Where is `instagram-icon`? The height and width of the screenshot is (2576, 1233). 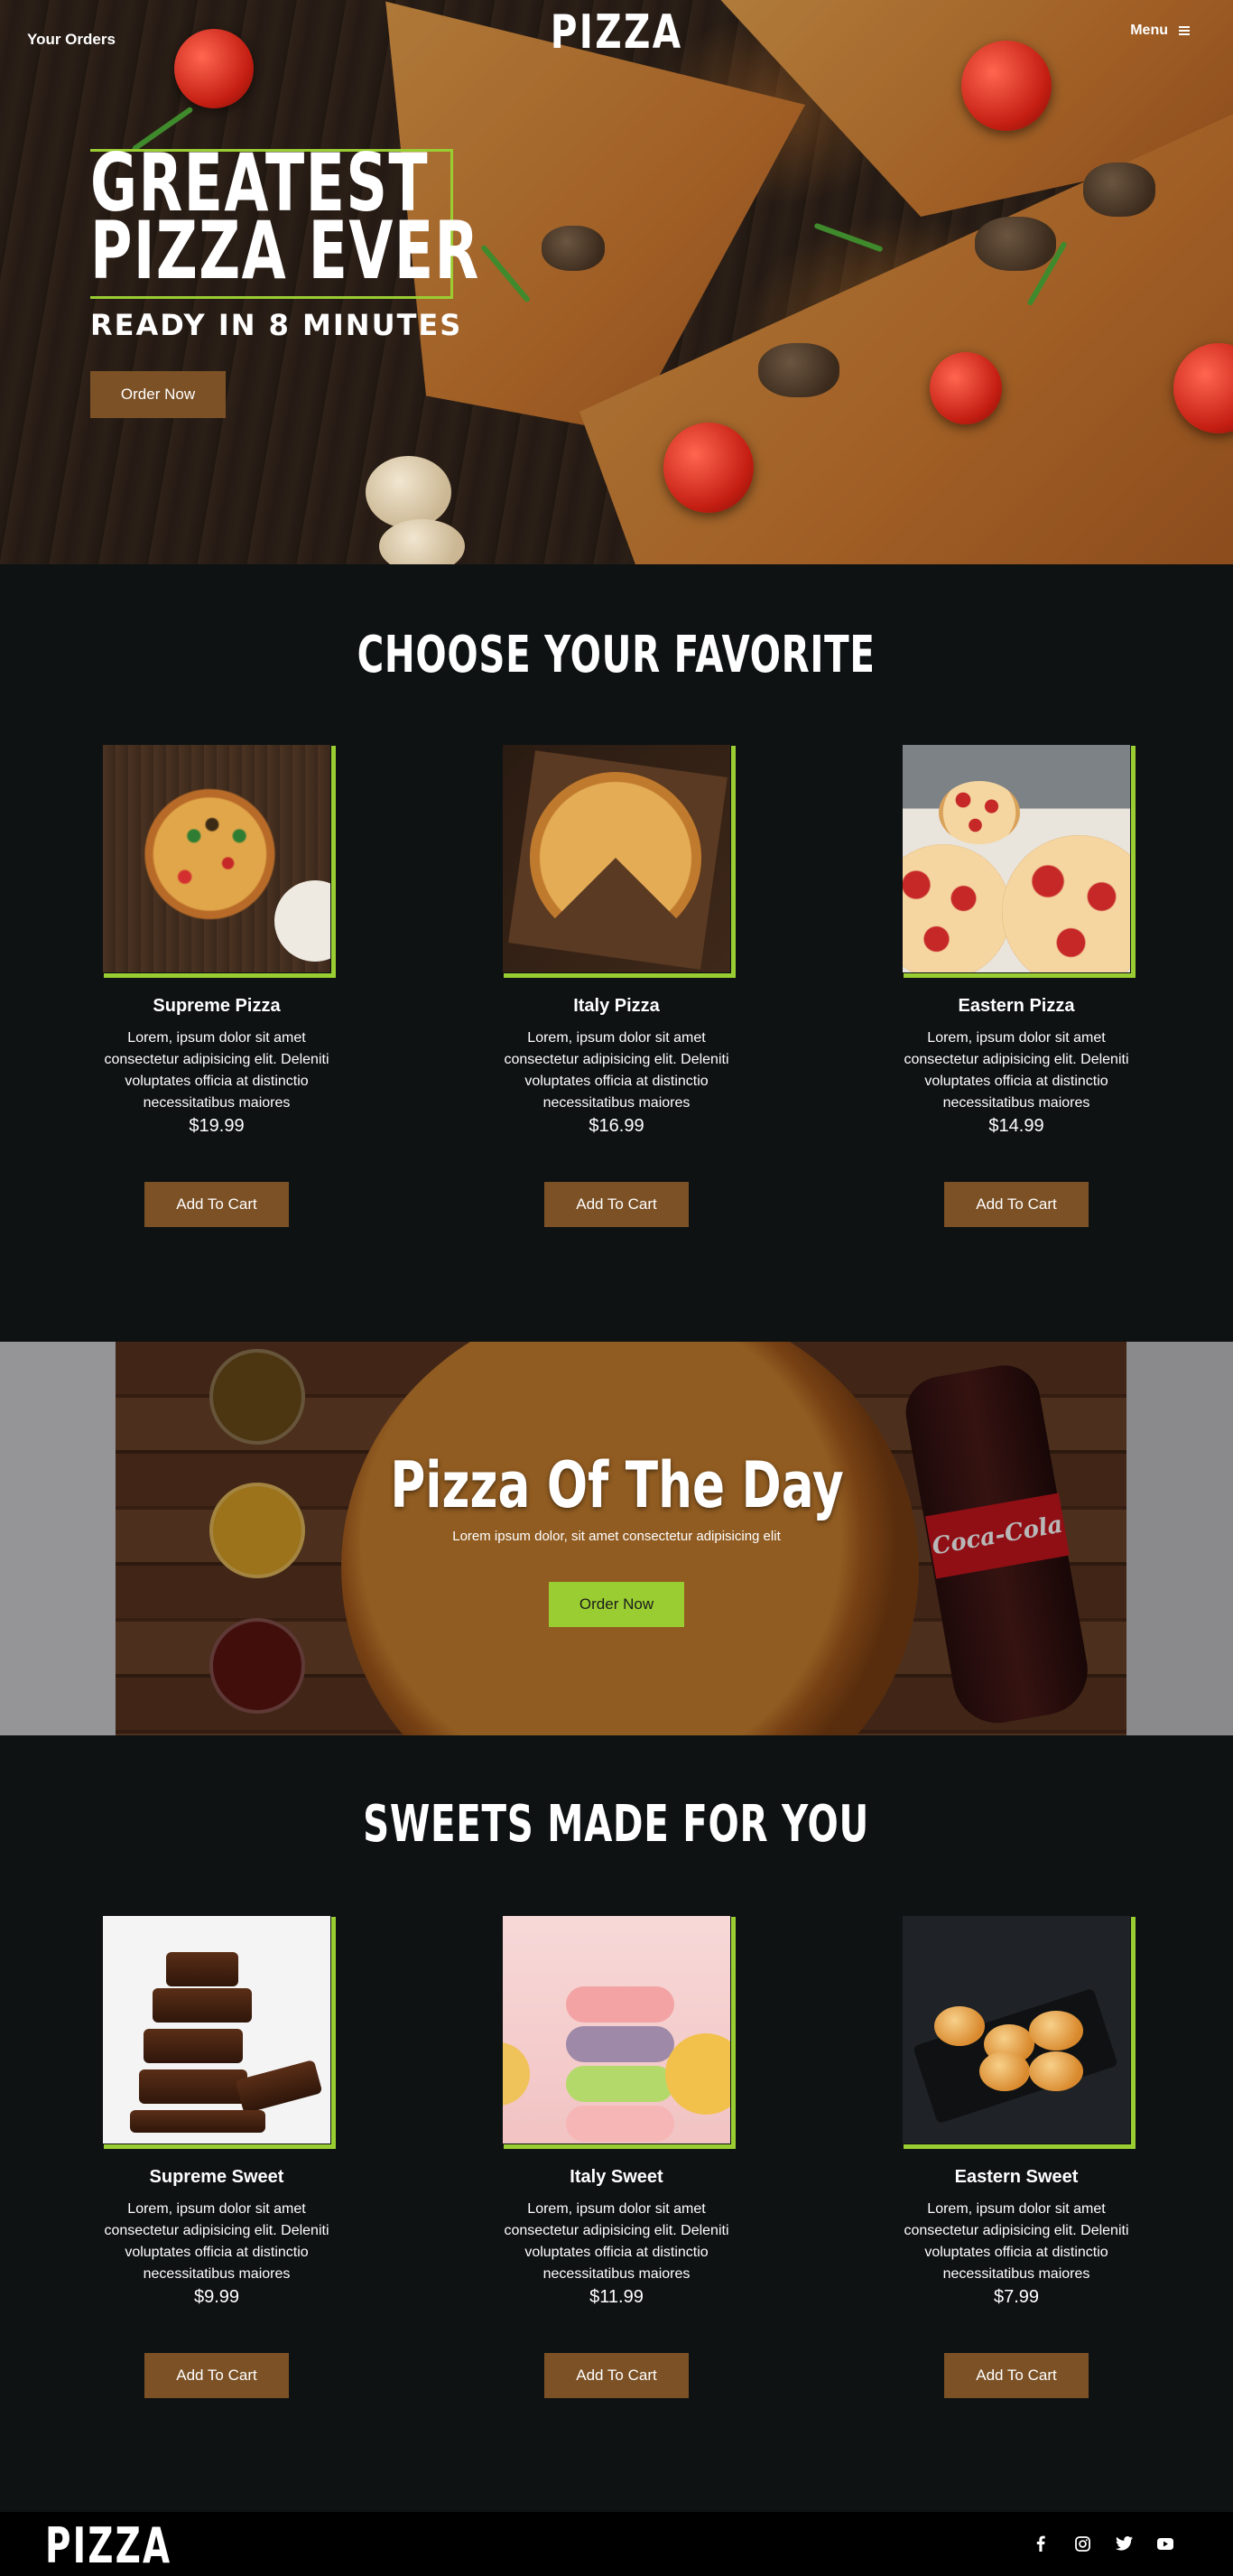
instagram-icon is located at coordinates (1082, 2543).